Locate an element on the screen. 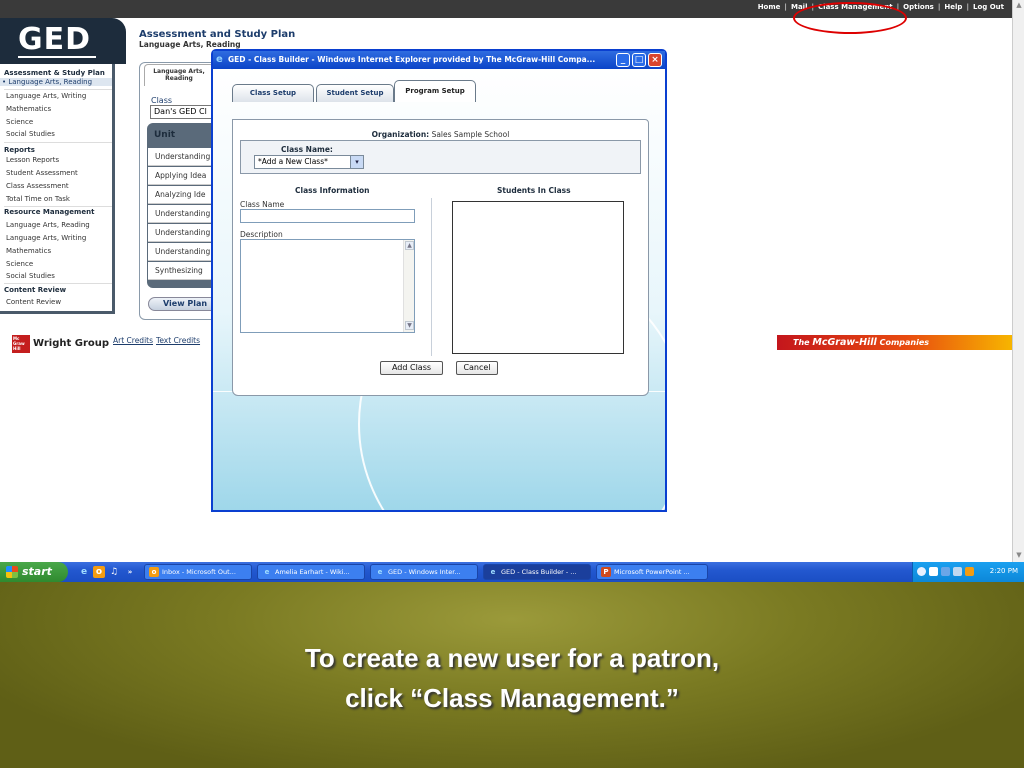  page-scrollbar: ▲ ▼ is located at coordinates (1018, 281).